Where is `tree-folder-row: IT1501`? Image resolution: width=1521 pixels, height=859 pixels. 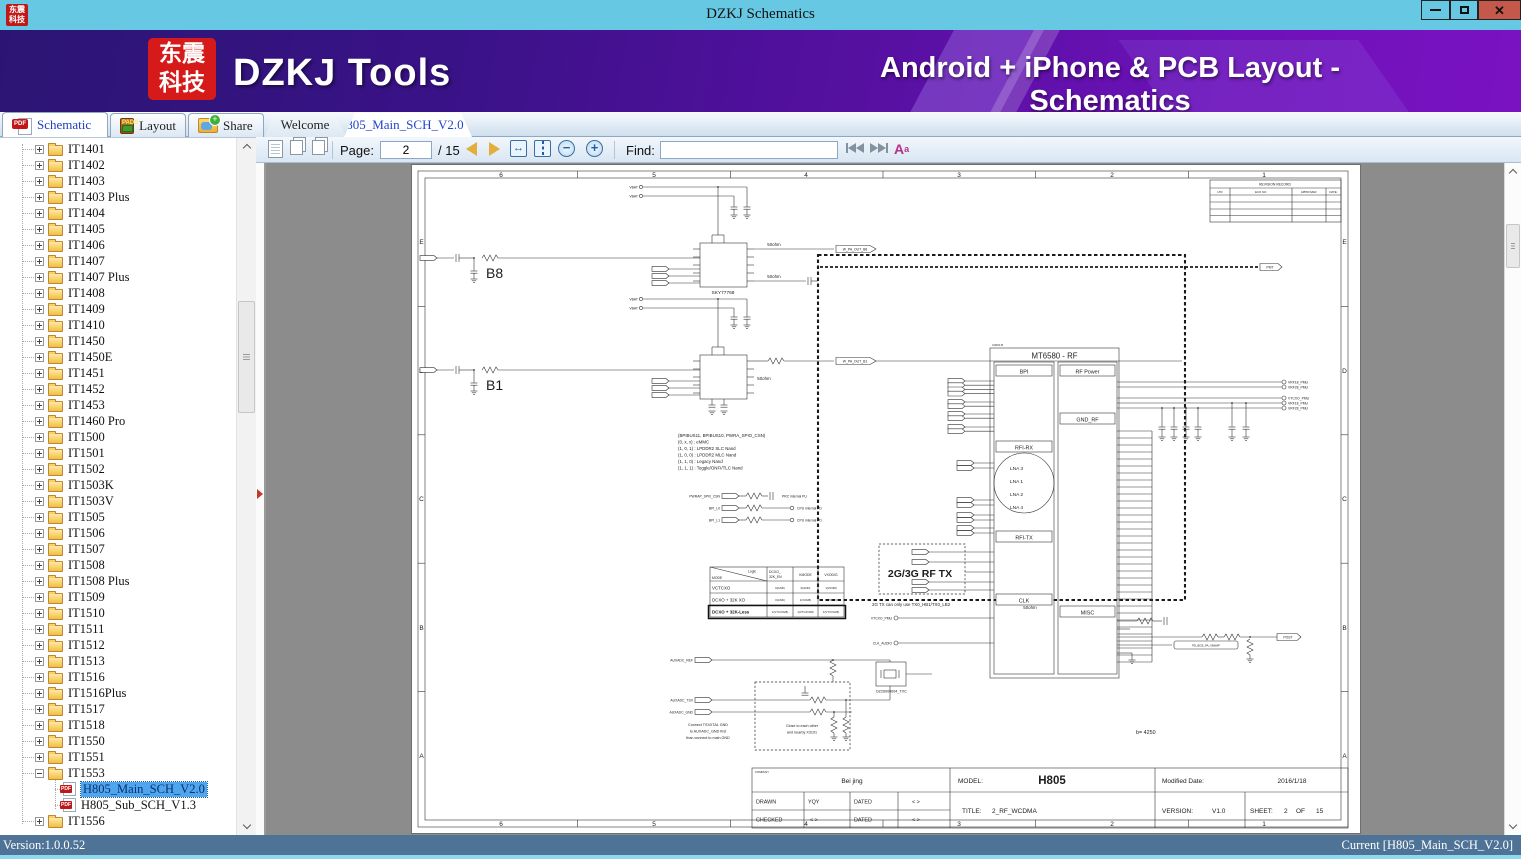 tree-folder-row: IT1501 is located at coordinates (118, 453).